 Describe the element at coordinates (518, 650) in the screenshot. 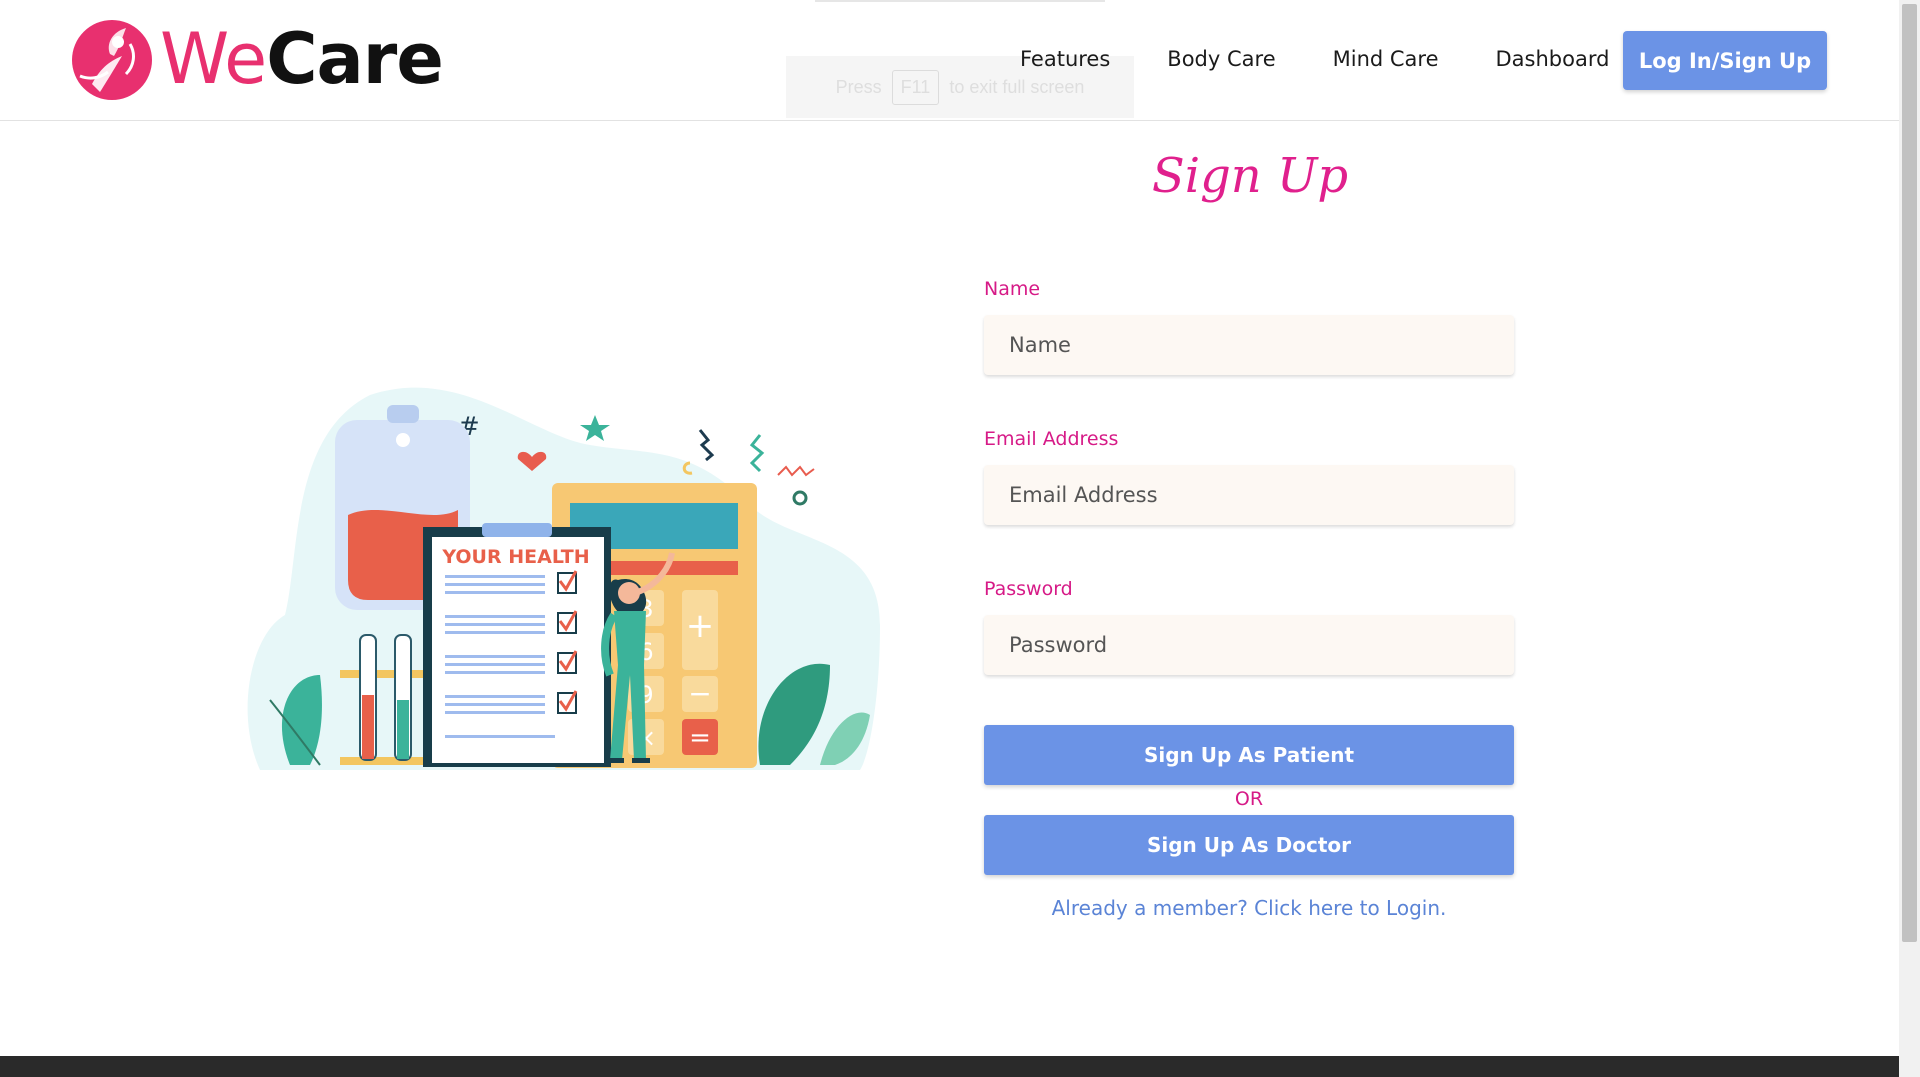

I see `clipboard-paper` at that location.